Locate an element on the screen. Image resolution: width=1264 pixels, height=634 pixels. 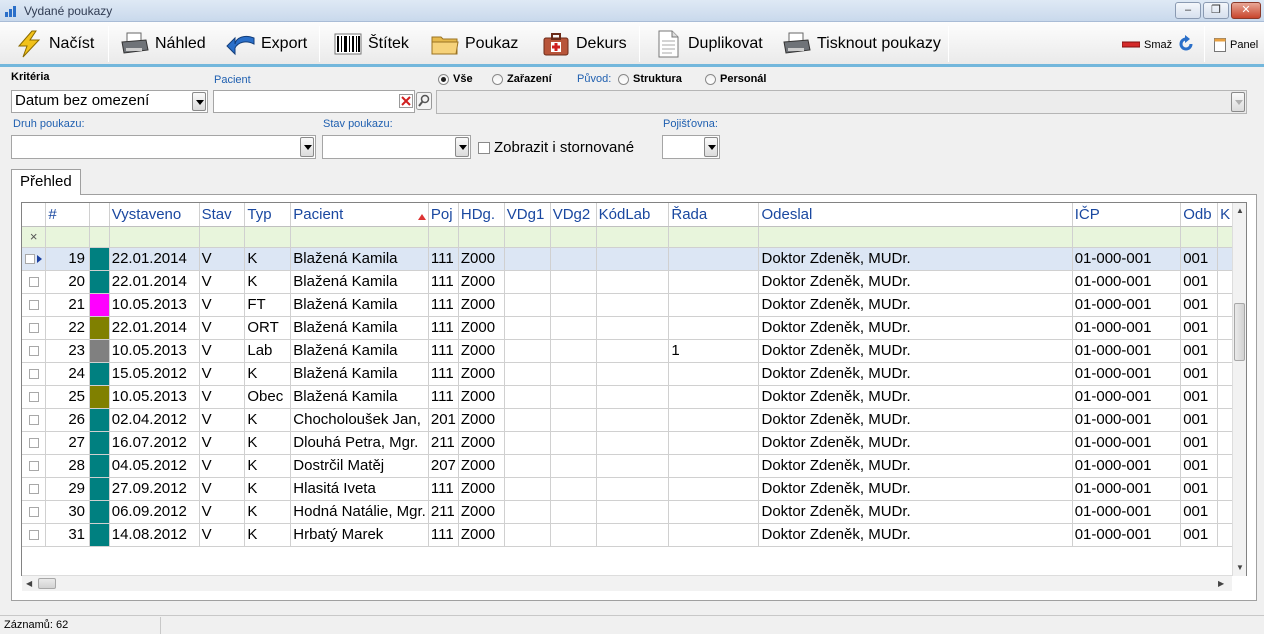
cell-patient: Hrbatý Marek is located at coordinates (359, 535).